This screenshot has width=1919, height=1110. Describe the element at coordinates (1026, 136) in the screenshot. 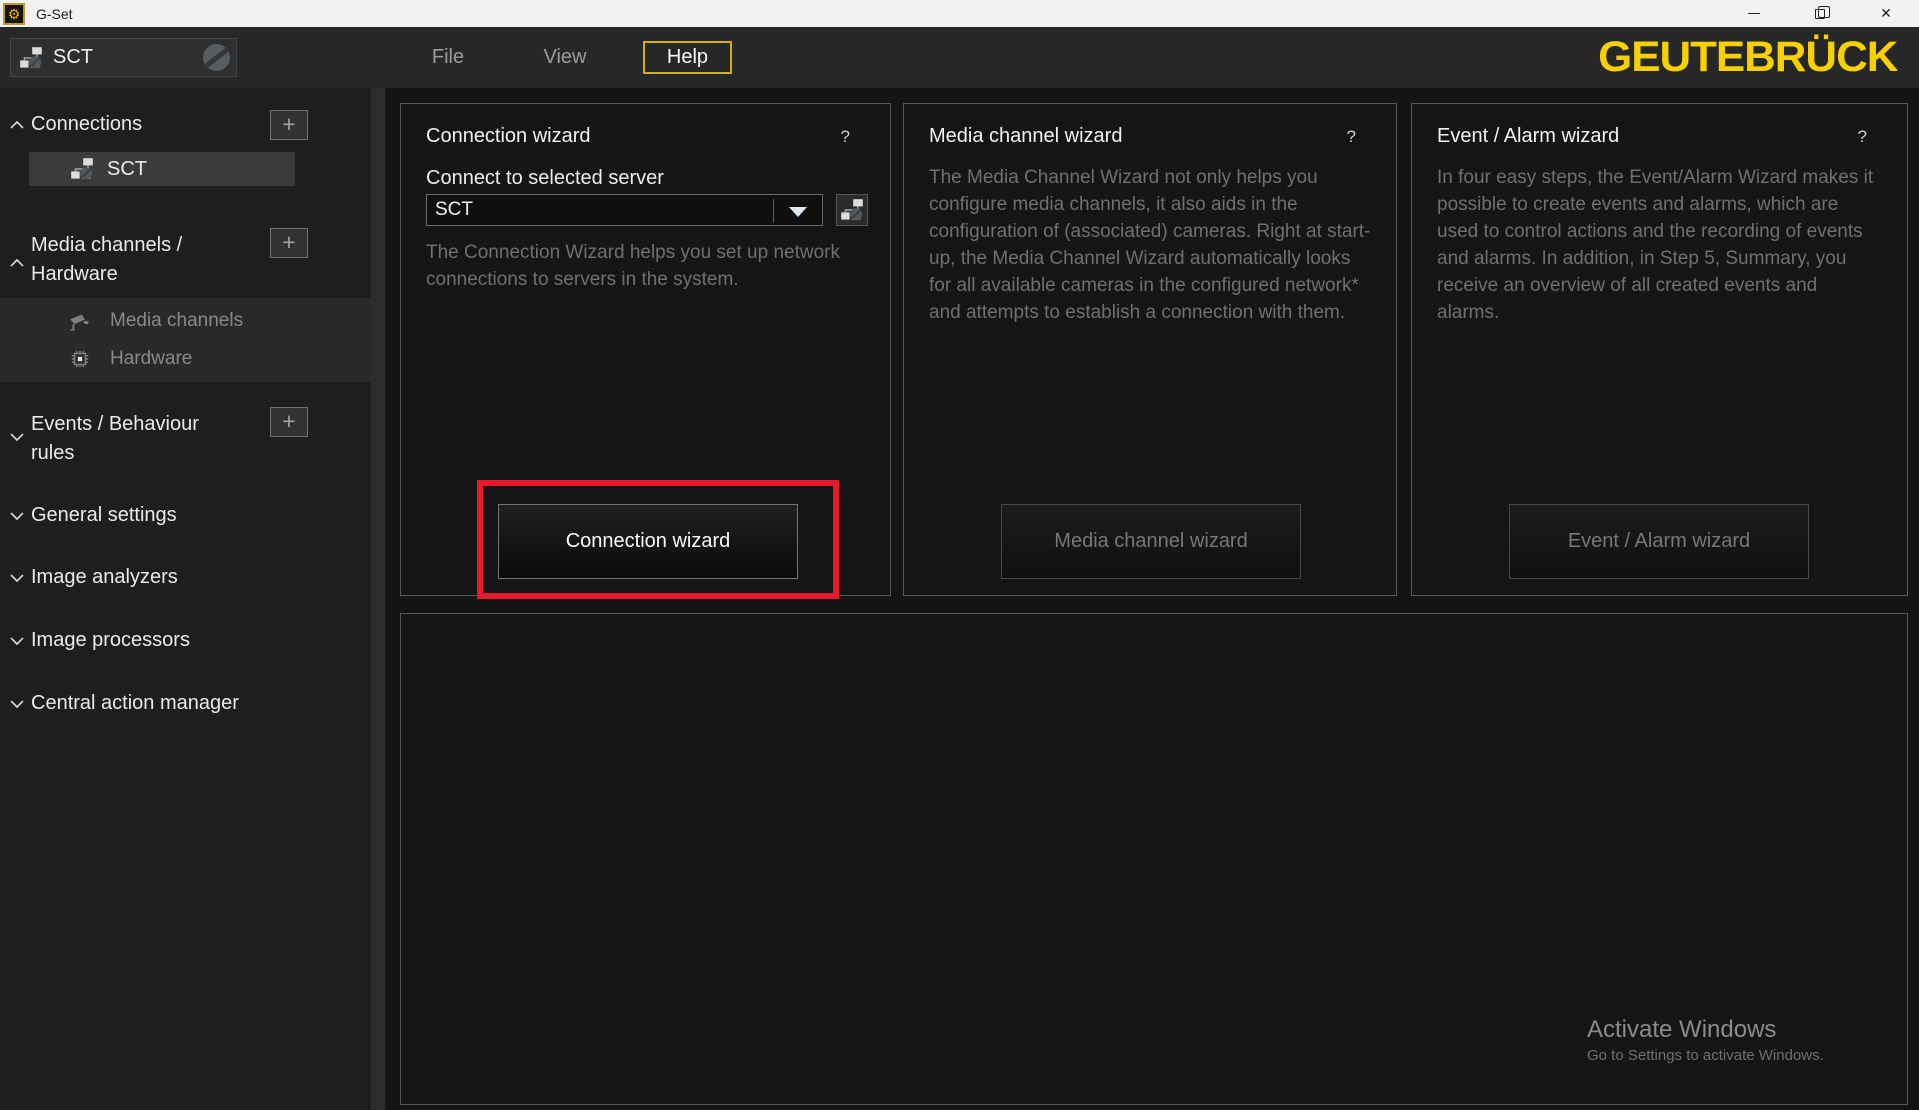

I see `panel-title: Media channel wizard` at that location.